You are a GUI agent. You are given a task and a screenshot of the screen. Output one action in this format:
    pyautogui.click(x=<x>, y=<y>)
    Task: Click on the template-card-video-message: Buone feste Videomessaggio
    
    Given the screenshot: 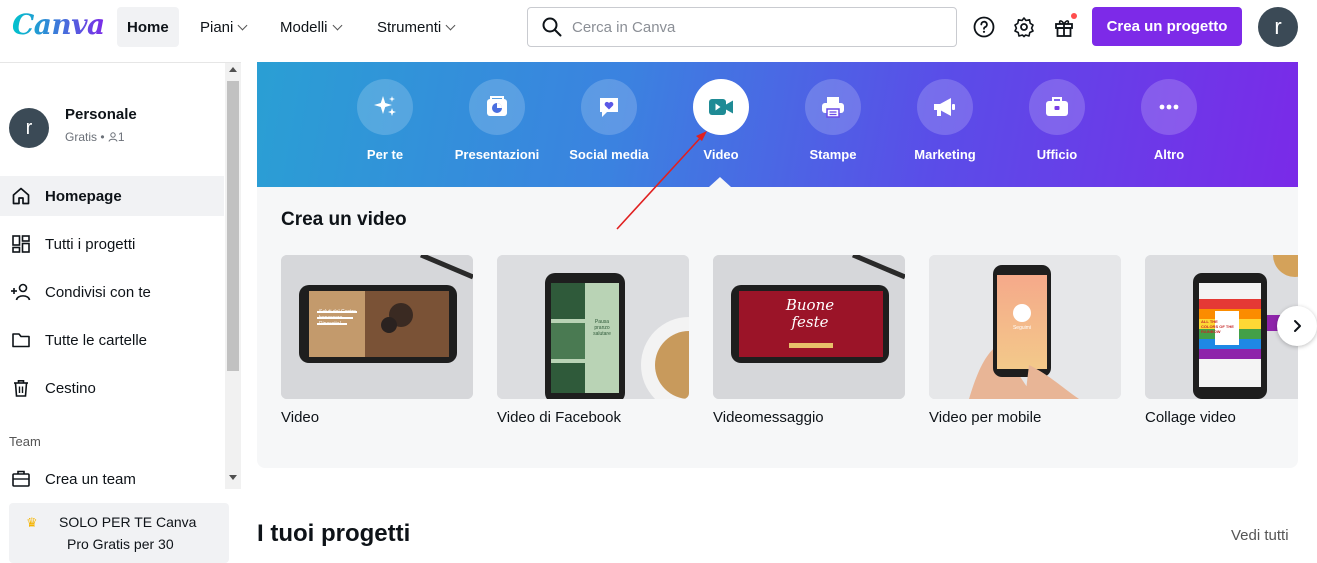 What is the action you would take?
    pyautogui.click(x=809, y=340)
    